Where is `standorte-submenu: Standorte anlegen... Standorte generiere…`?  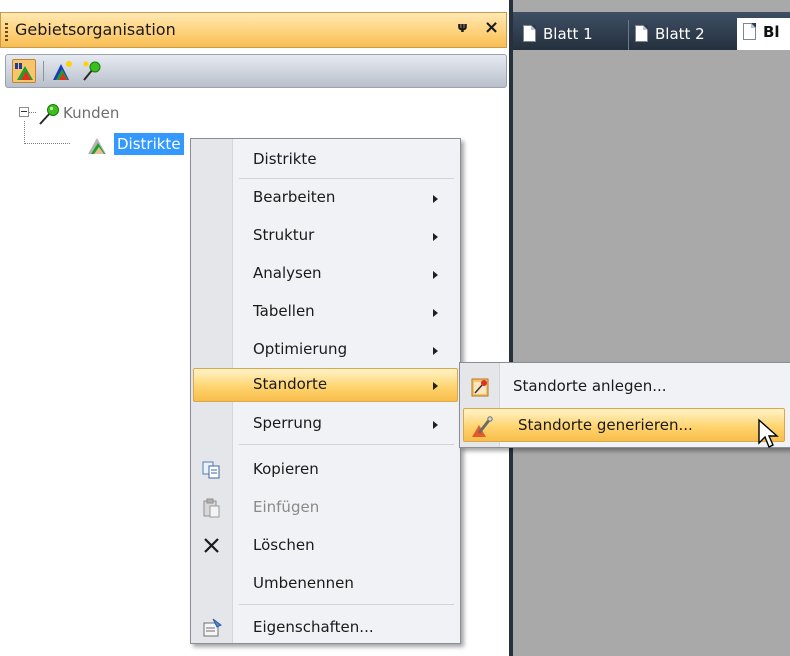
standorte-submenu: Standorte anlegen... Standorte generiere… is located at coordinates (624, 405).